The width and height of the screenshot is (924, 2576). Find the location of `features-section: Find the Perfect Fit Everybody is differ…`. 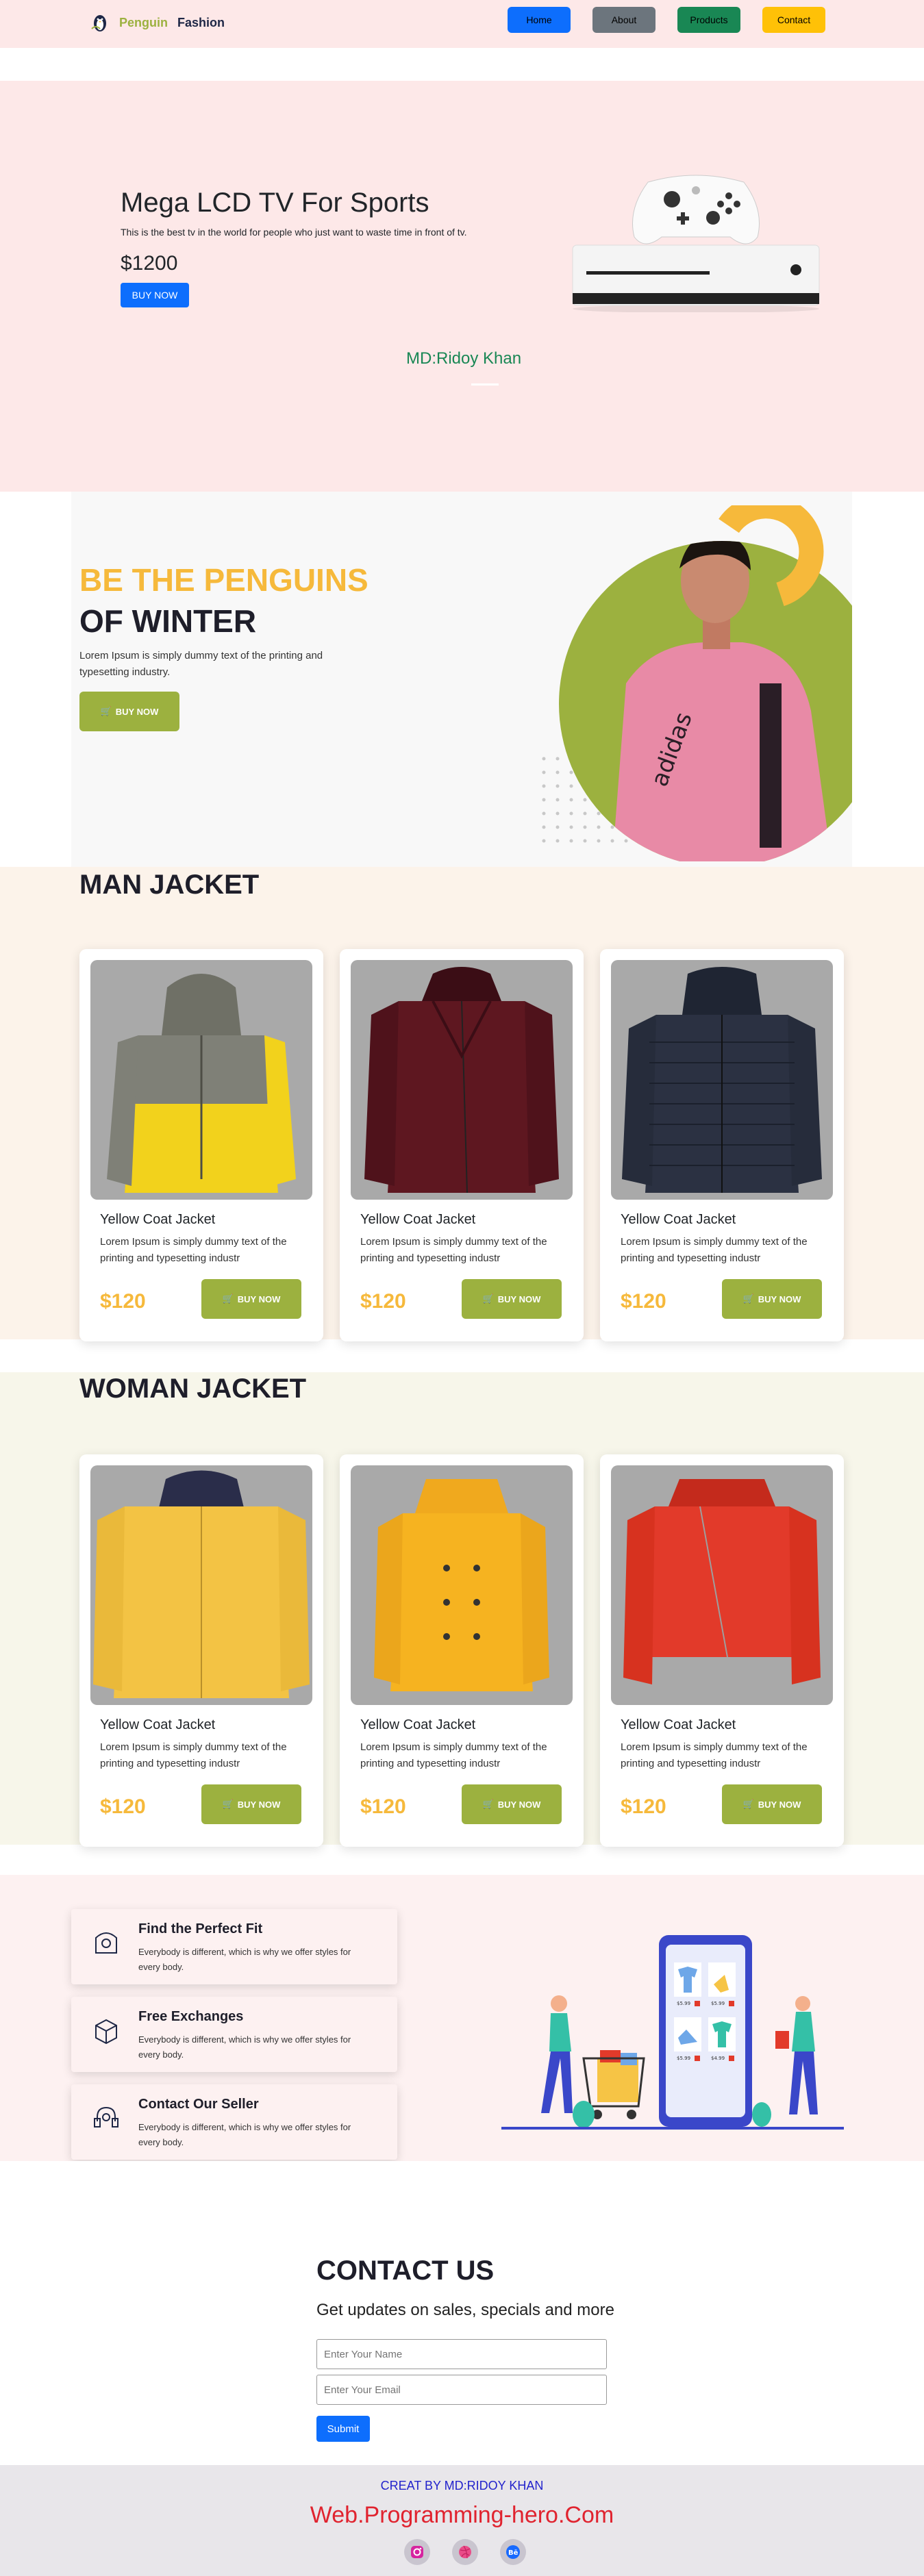

features-section: Find the Perfect Fit Everybody is differ… is located at coordinates (462, 2018).